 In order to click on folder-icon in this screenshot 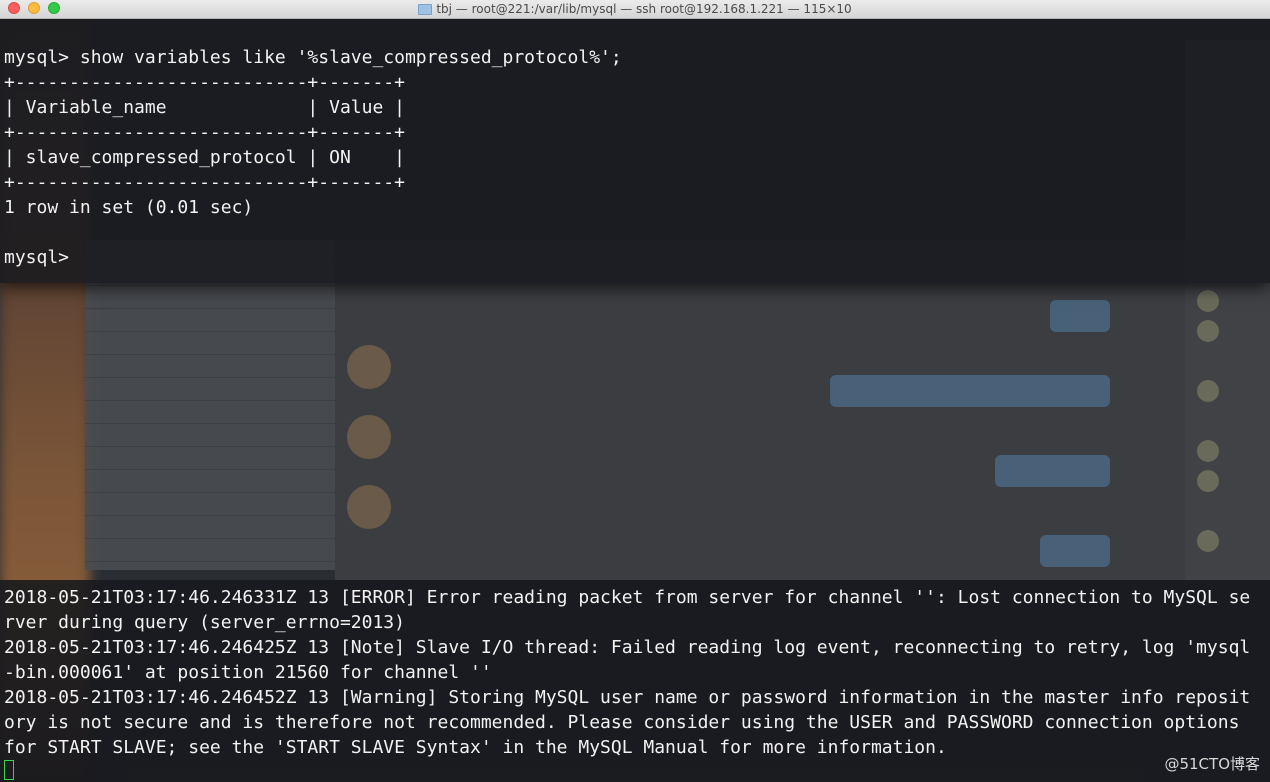, I will do `click(425, 9)`.